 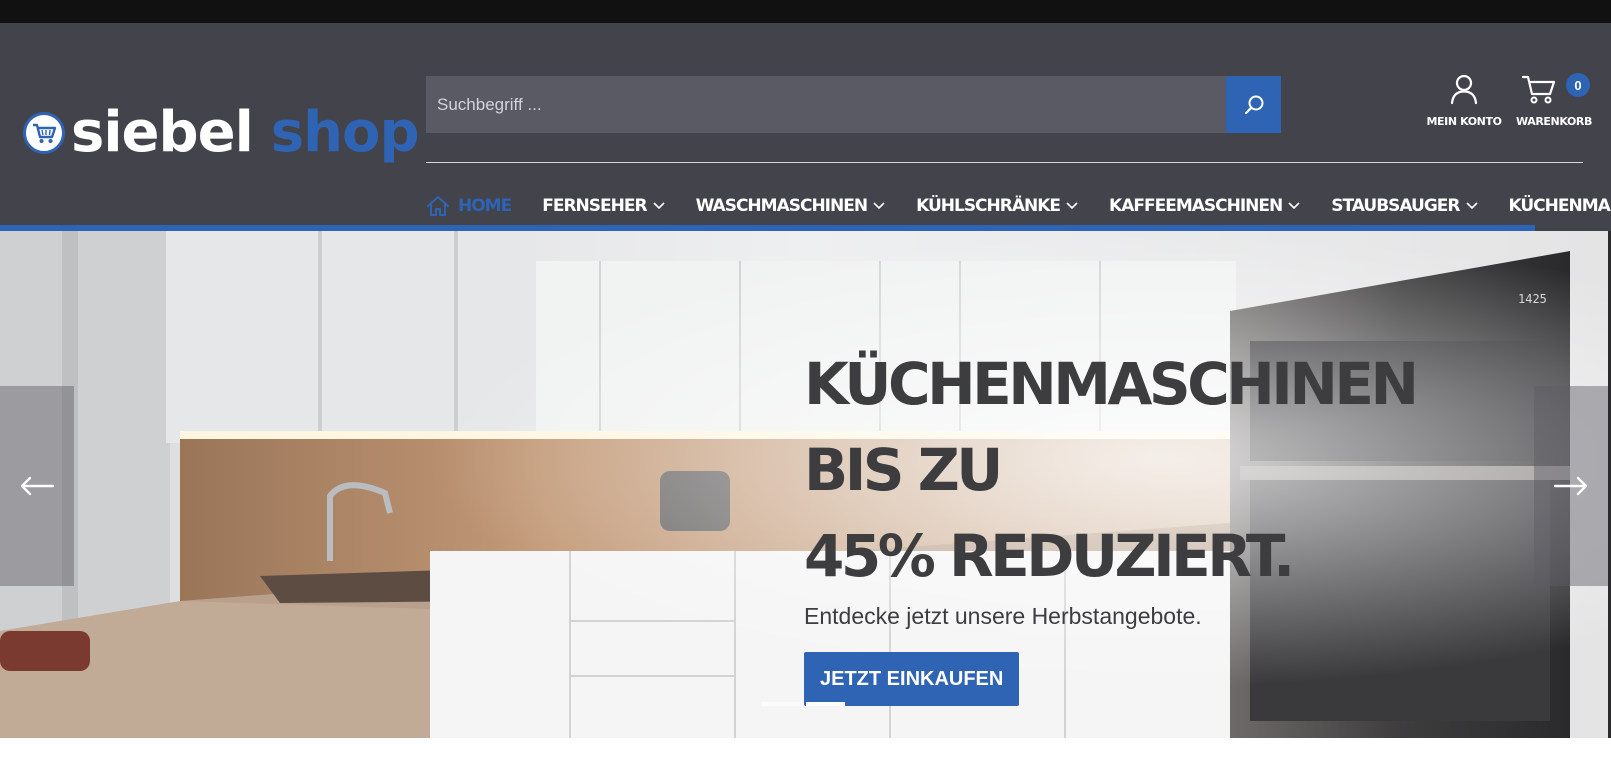 I want to click on top-bar, so click(x=805, y=11).